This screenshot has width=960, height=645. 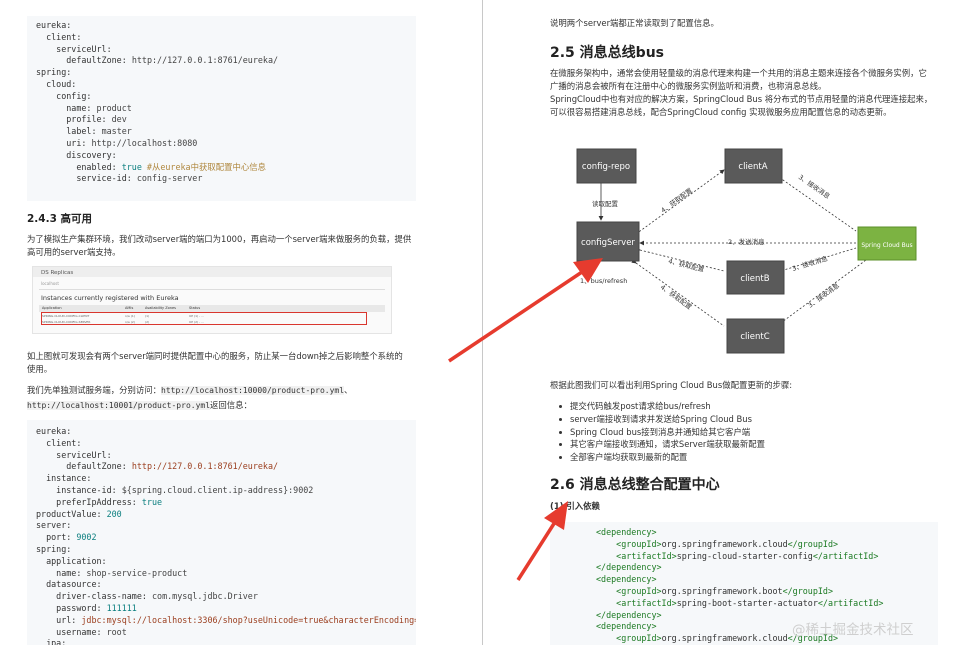 What do you see at coordinates (79, 489) in the screenshot?
I see `code-key: instance-id:` at bounding box center [79, 489].